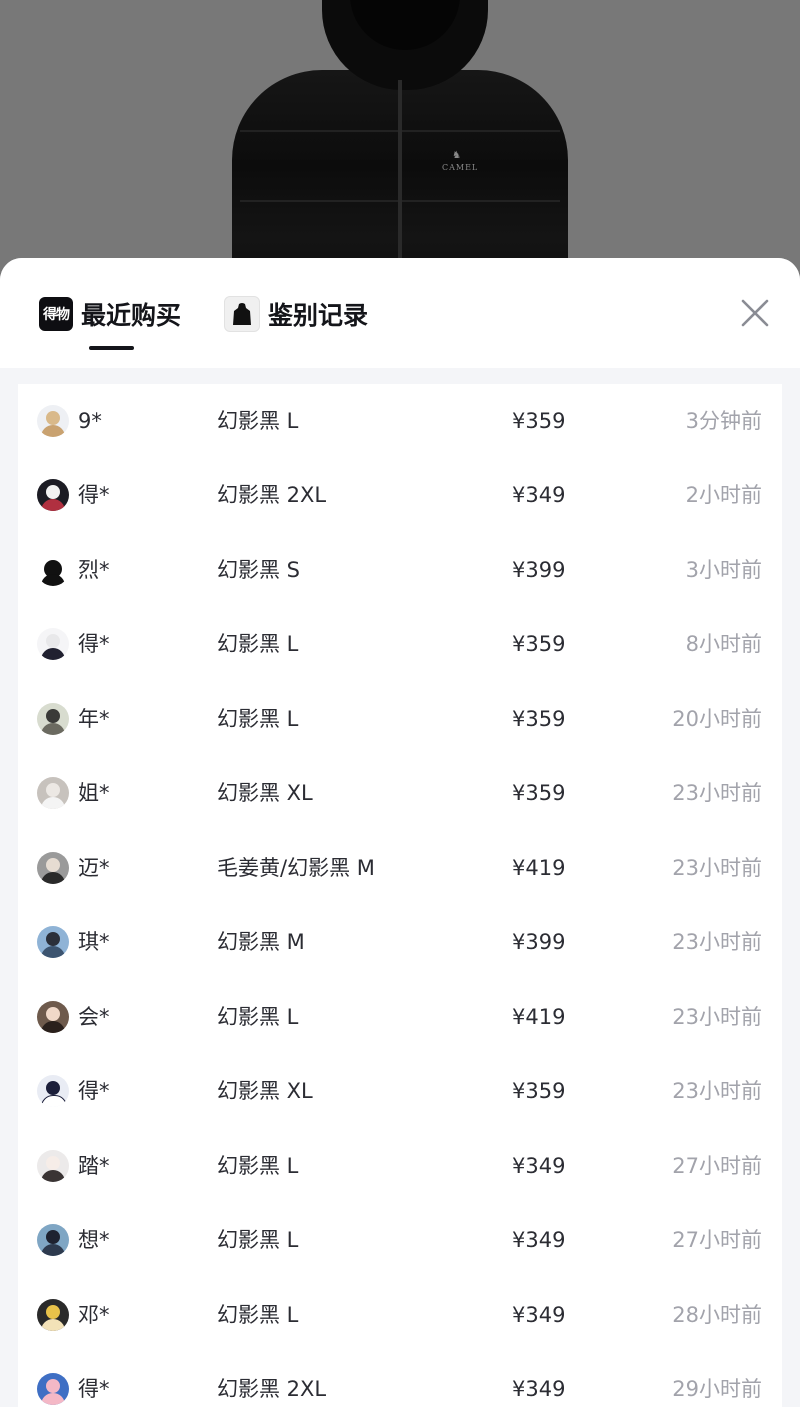 This screenshot has width=800, height=1407. Describe the element at coordinates (94, 868) in the screenshot. I see `buyer-name: 迈*` at that location.